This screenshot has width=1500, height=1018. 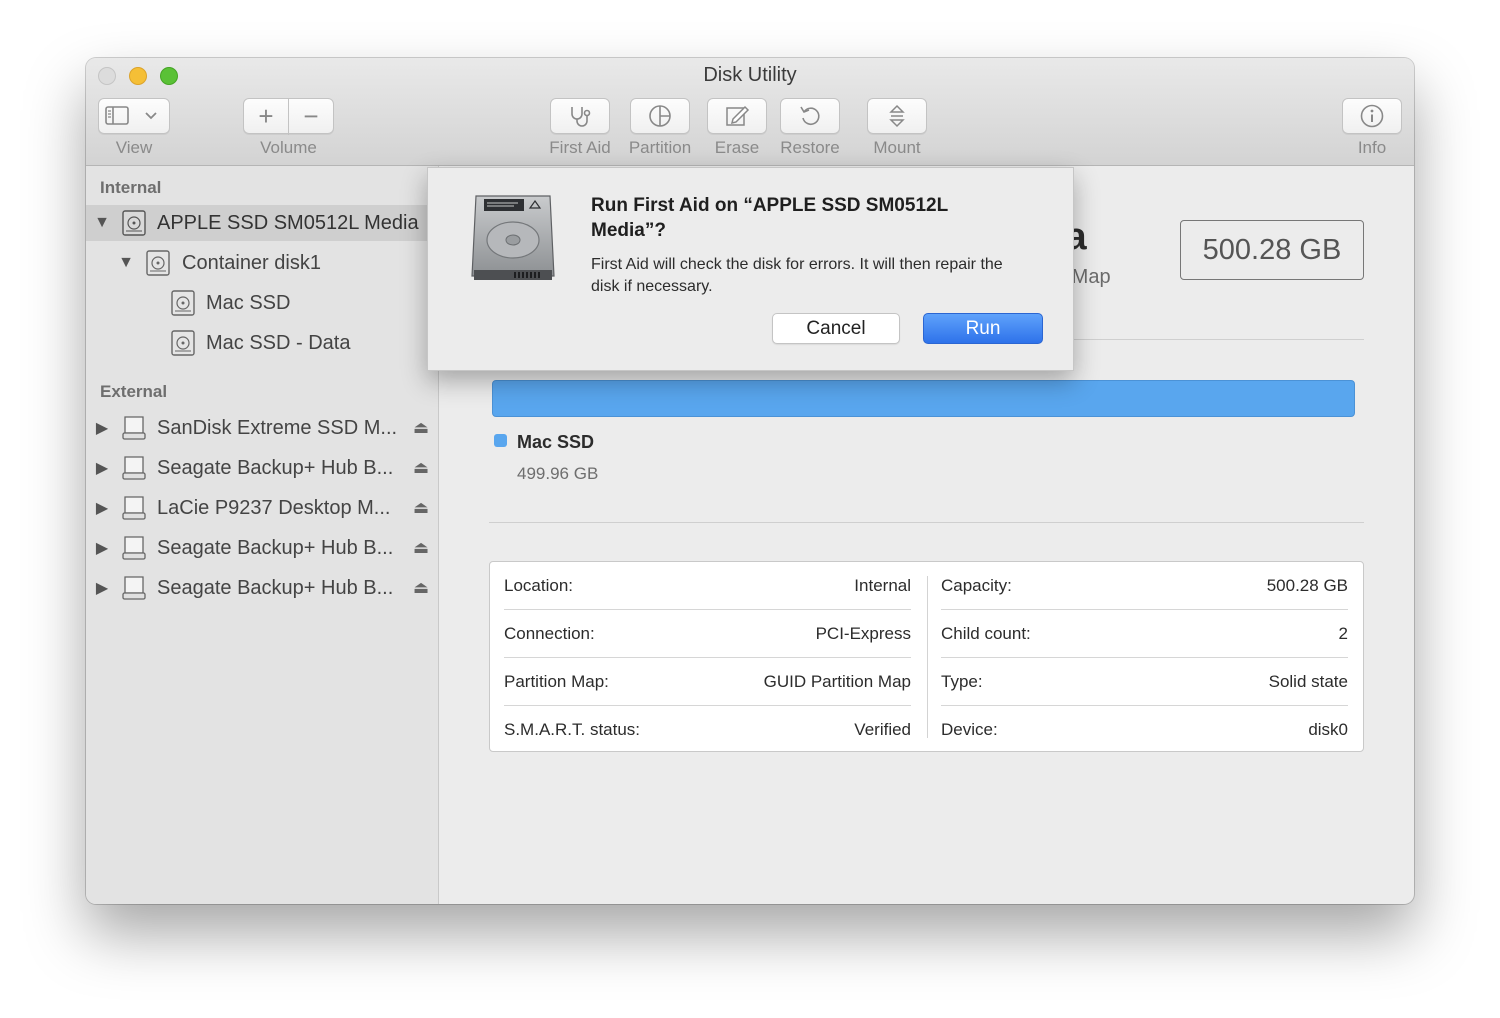 I want to click on sidebar-item-apple-ssd: ▼ APPLE SSD SM0512L Media, so click(x=262, y=223).